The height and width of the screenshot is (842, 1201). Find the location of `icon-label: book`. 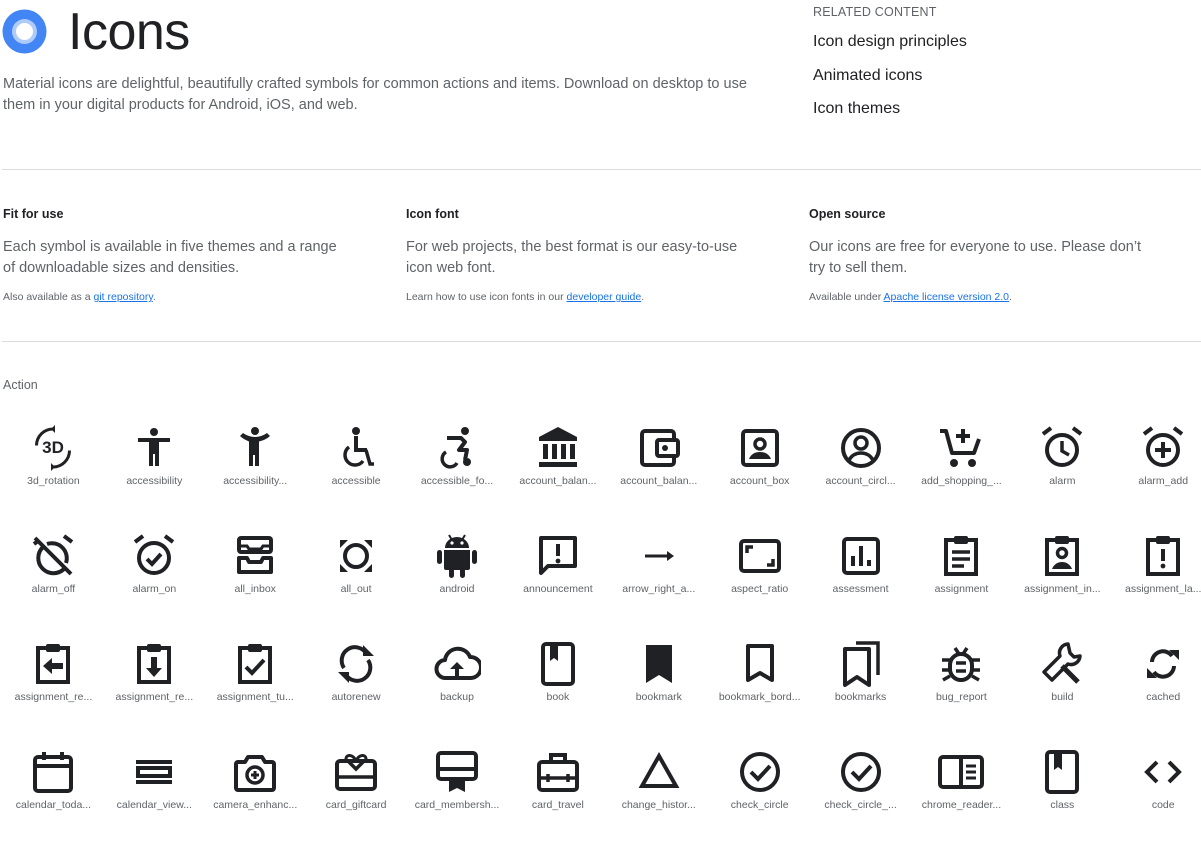

icon-label: book is located at coordinates (558, 697).